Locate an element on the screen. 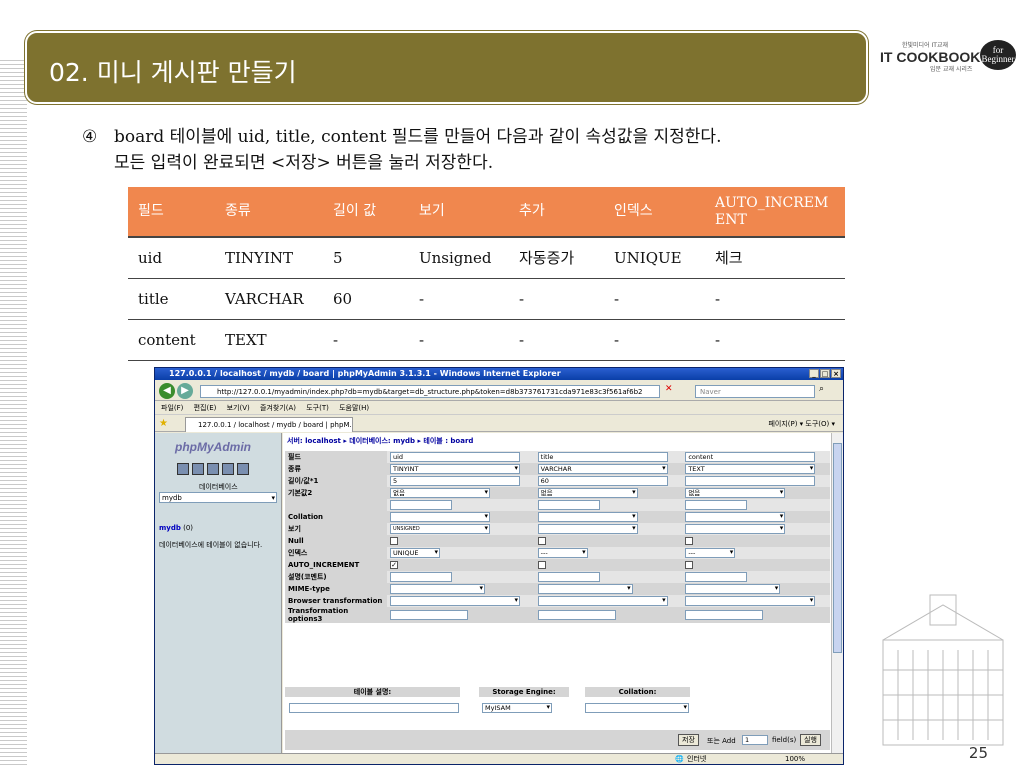  col-header: 인덱스 is located at coordinates (654, 212).